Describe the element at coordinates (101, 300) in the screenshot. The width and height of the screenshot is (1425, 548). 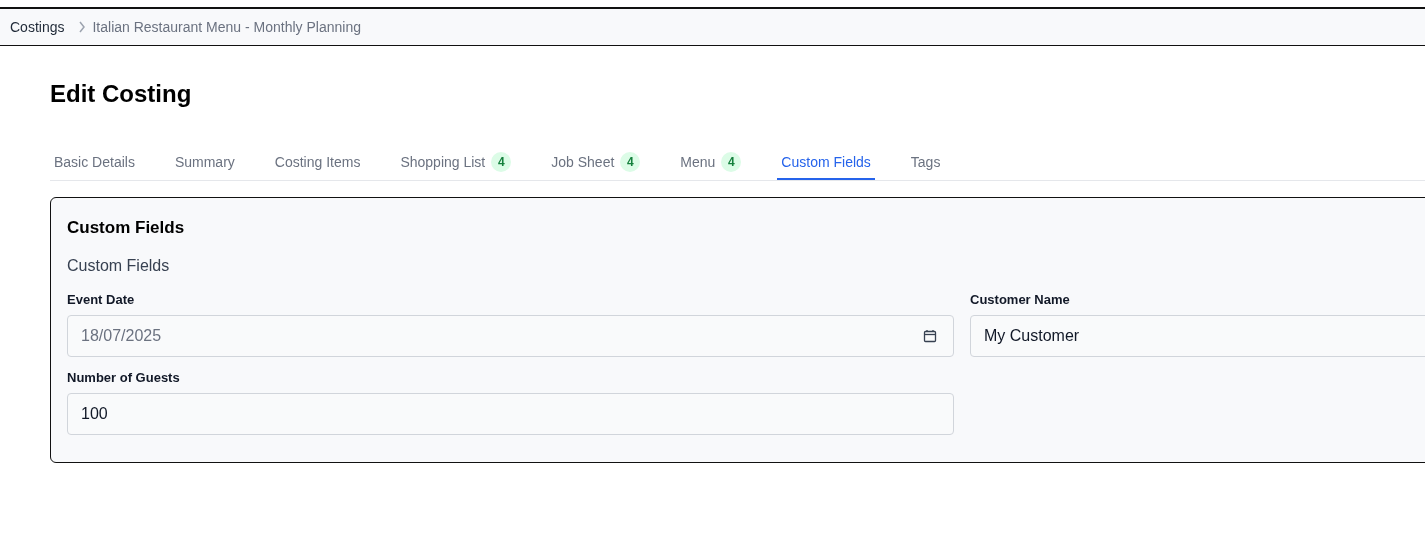
I see `field-label: Event Date` at that location.